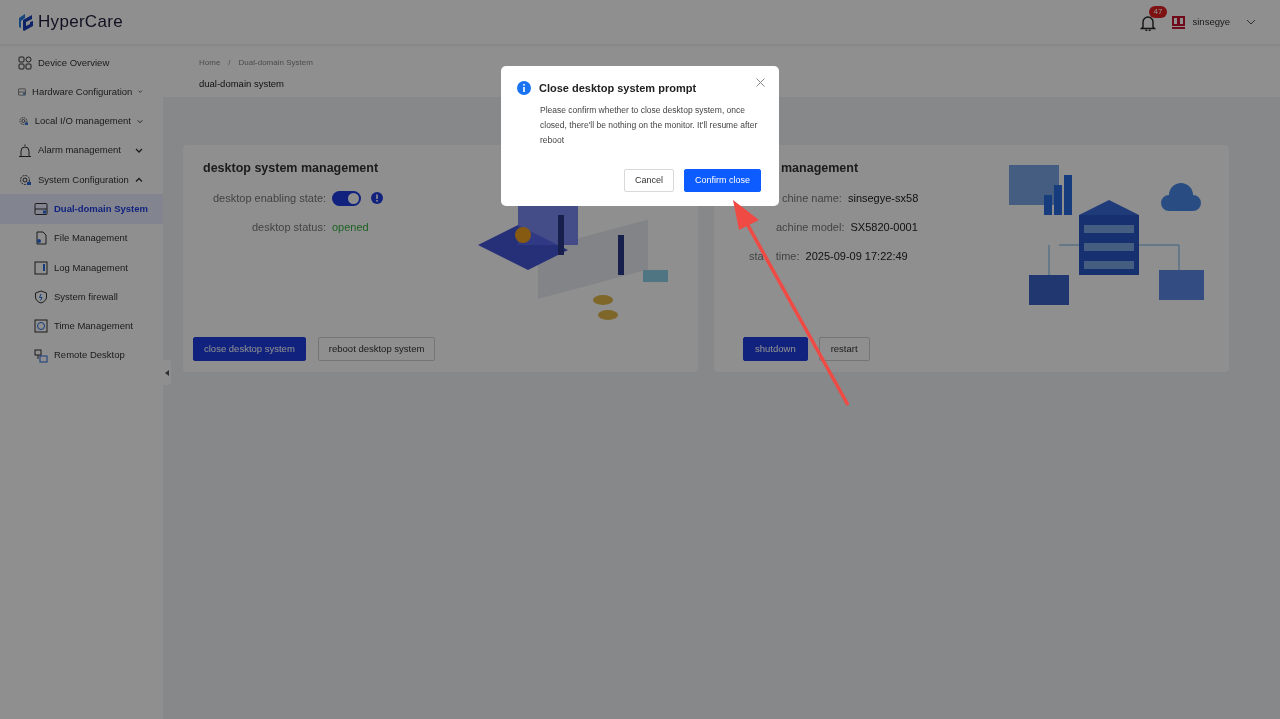 Image resolution: width=1280 pixels, height=719 pixels. What do you see at coordinates (1147, 22) in the screenshot?
I see `bell-icon` at bounding box center [1147, 22].